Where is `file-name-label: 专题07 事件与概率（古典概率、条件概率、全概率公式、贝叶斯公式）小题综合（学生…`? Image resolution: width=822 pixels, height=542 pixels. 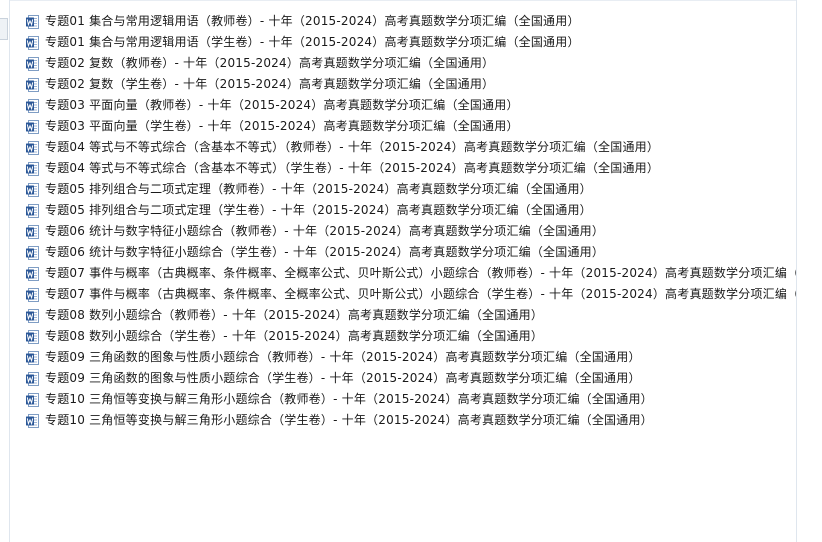 file-name-label: 专题07 事件与概率（古典概率、条件概率、全概率公式、贝叶斯公式）小题综合（学生… is located at coordinates (420, 294).